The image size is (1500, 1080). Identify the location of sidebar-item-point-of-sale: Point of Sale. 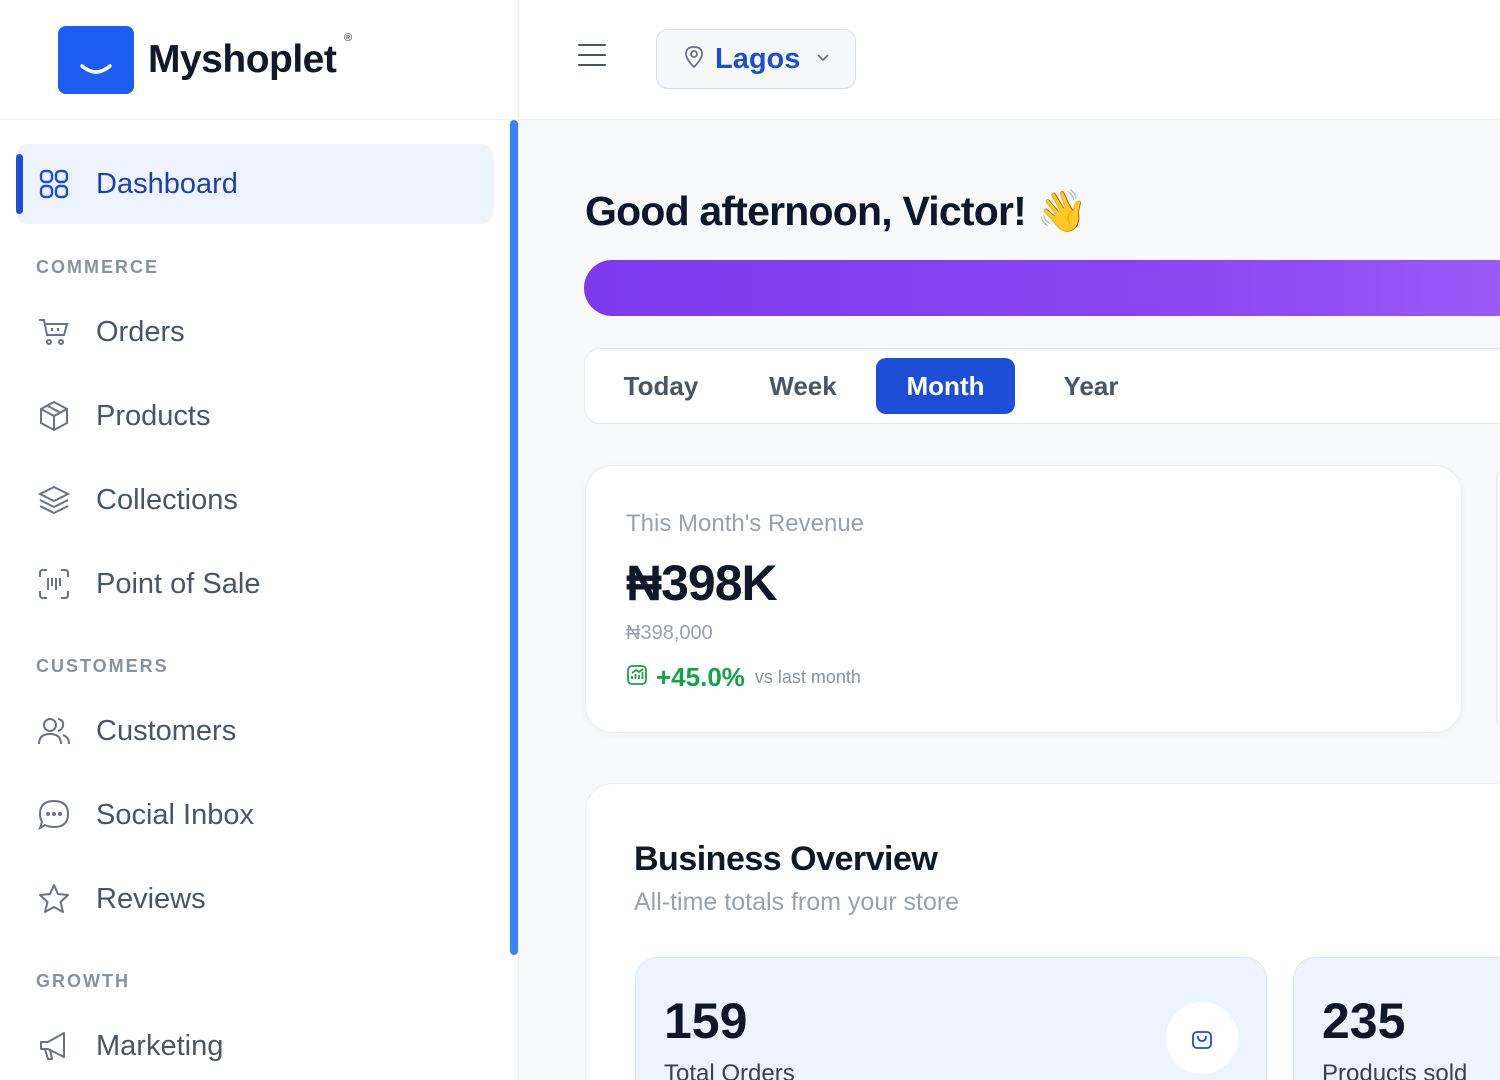
(148, 584).